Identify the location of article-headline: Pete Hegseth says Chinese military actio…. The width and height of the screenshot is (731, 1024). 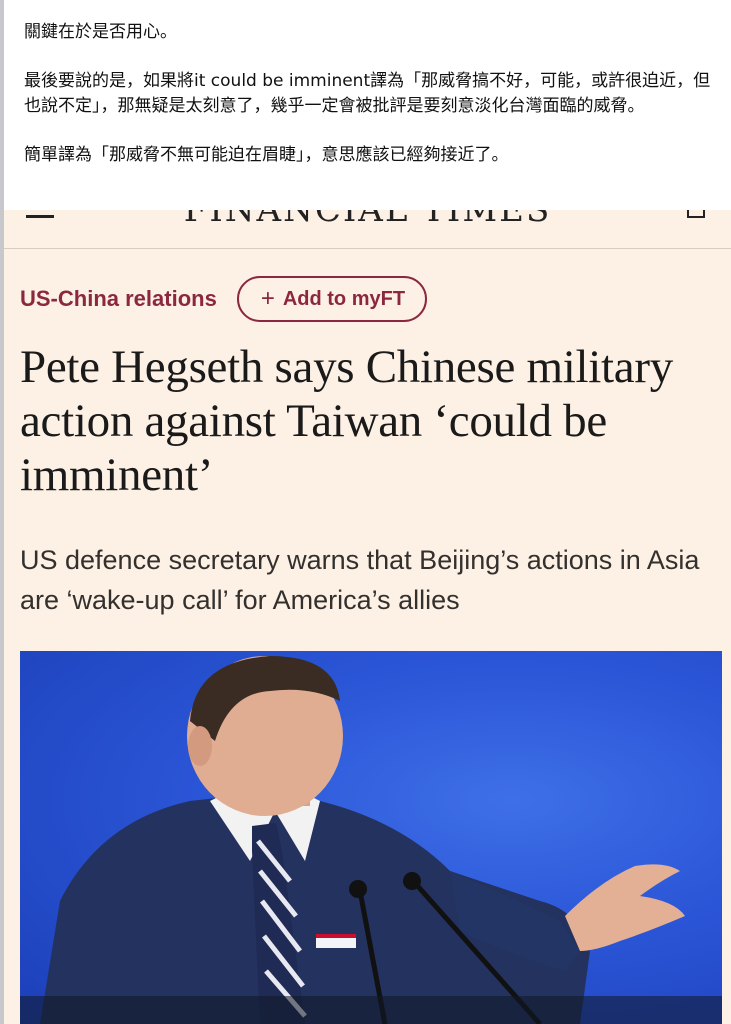
(346, 421).